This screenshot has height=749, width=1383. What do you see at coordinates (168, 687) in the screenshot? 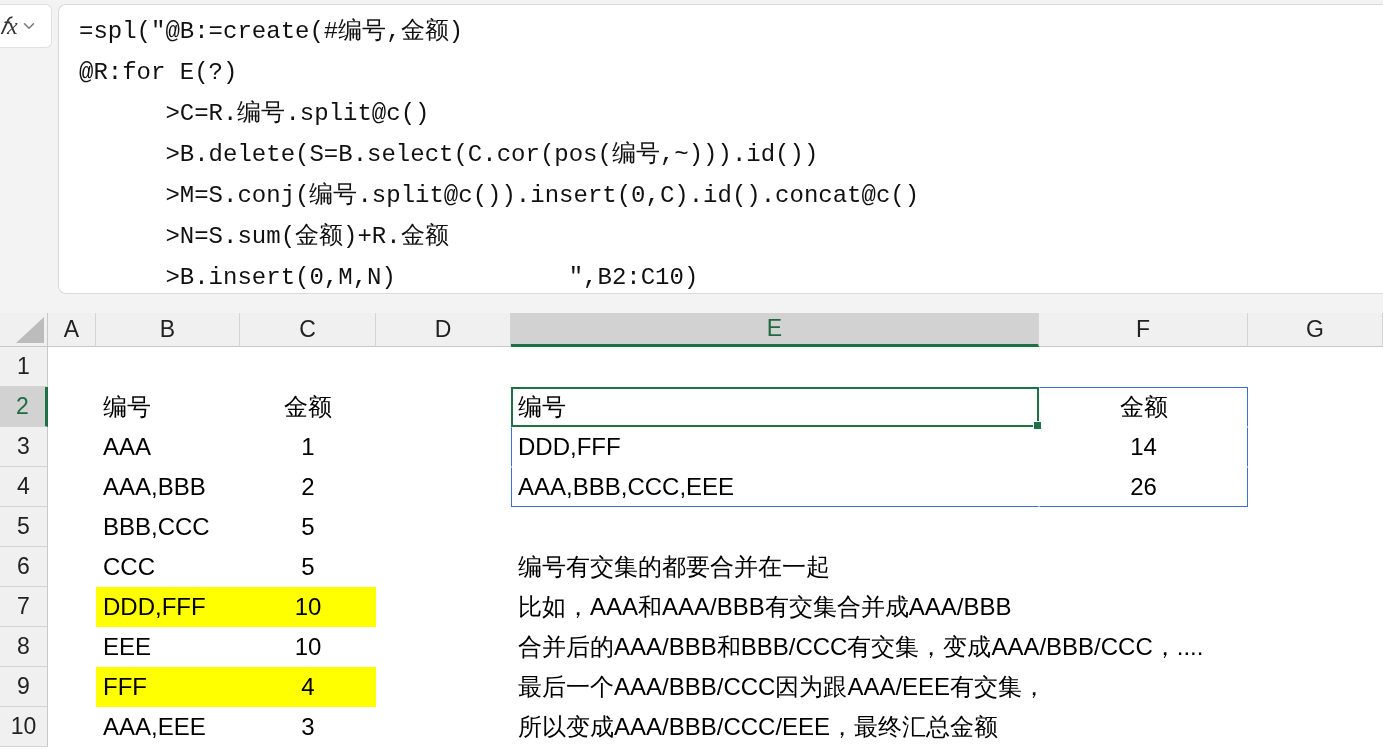
I see `table-cell: FFF` at bounding box center [168, 687].